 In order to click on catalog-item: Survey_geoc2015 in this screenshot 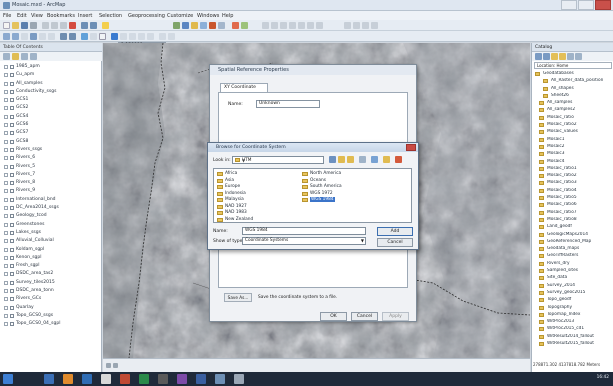, I will do `click(573, 293)`.